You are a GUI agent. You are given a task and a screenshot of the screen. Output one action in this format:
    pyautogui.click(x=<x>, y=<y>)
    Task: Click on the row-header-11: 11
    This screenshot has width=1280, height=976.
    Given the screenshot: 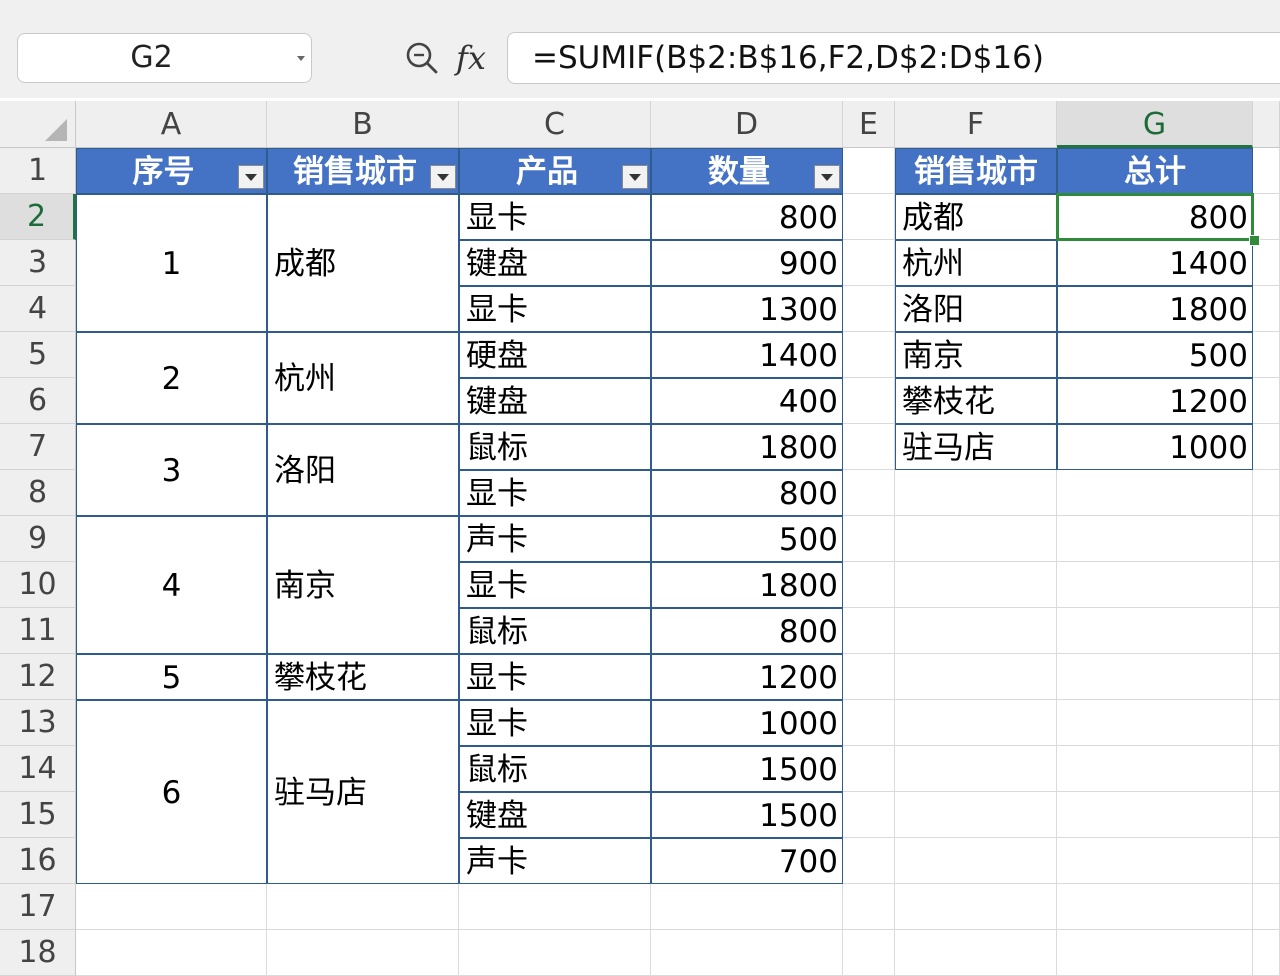 What is the action you would take?
    pyautogui.click(x=38, y=631)
    